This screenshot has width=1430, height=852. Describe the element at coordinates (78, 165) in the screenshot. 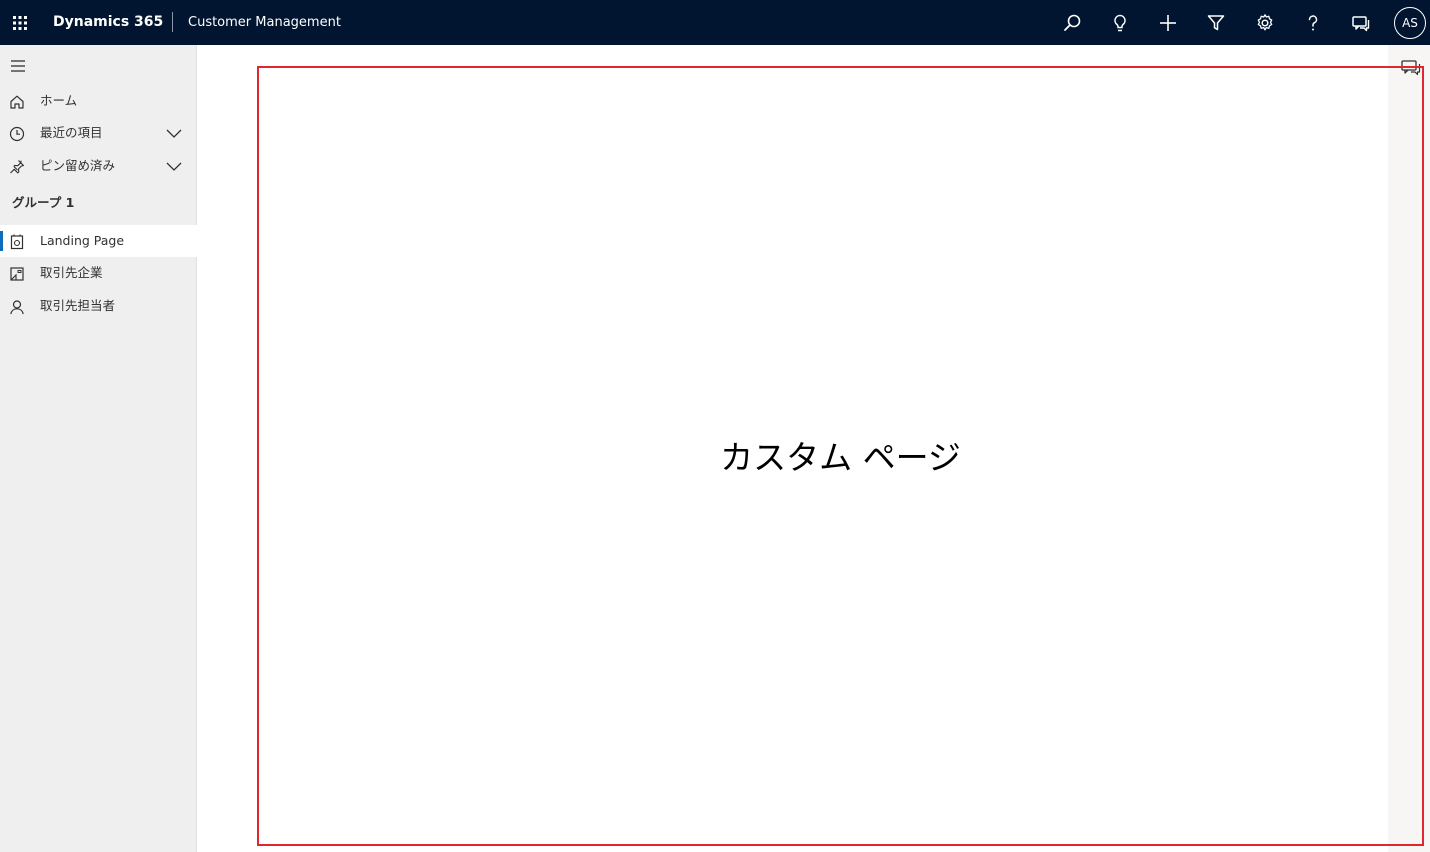

I see `sidebar-item-label: ピン留め済み` at that location.